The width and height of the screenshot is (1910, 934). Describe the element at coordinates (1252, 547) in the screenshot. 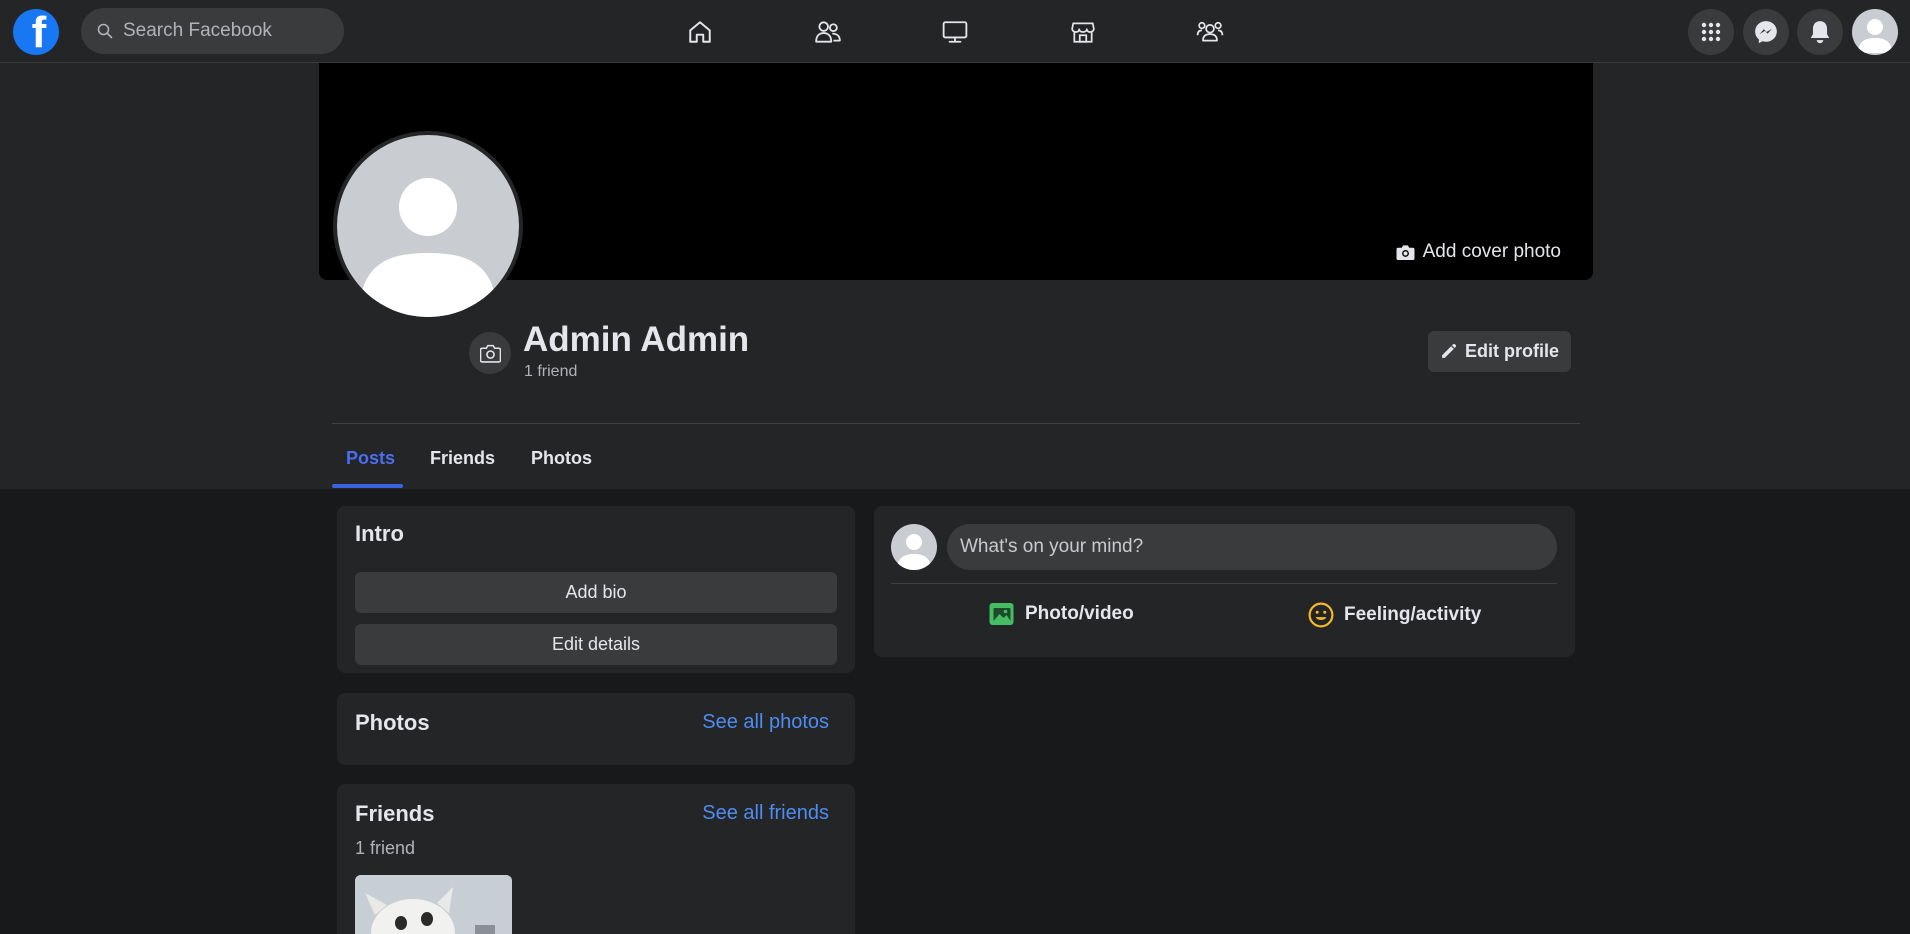

I see `whats-on-your-mind-input: What's on your mind?` at that location.